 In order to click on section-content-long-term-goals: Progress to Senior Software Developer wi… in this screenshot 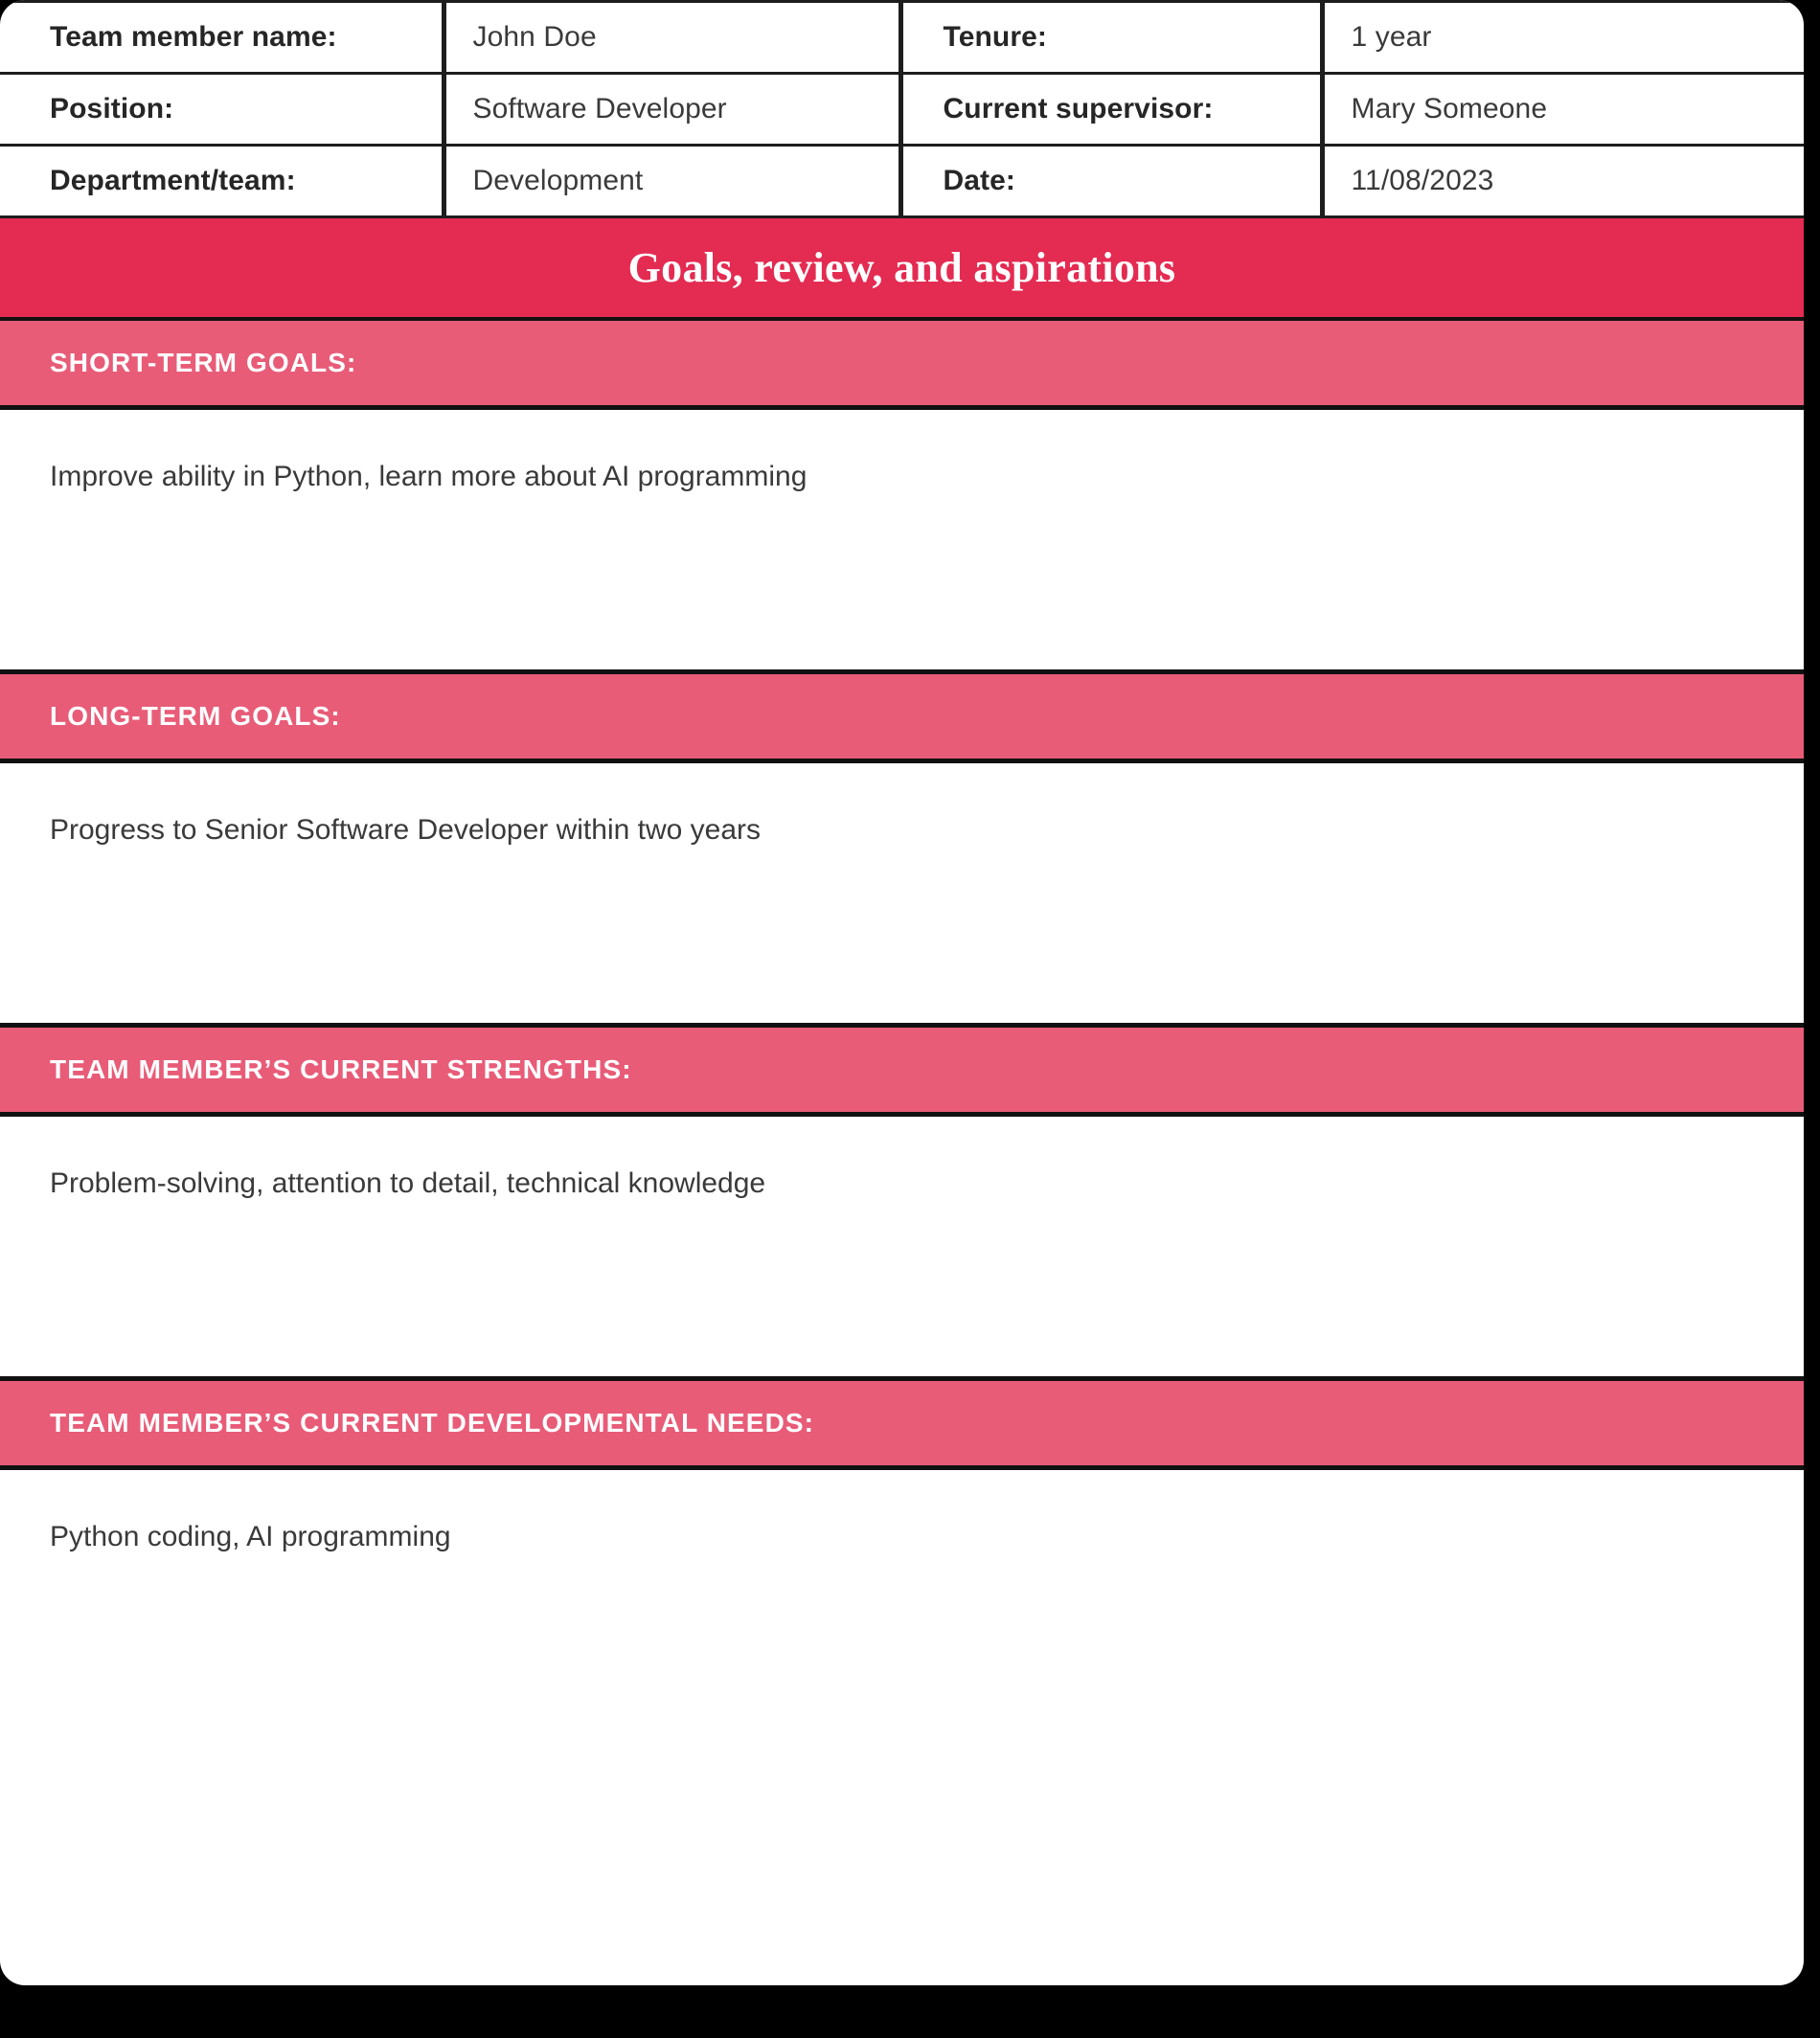, I will do `click(902, 896)`.